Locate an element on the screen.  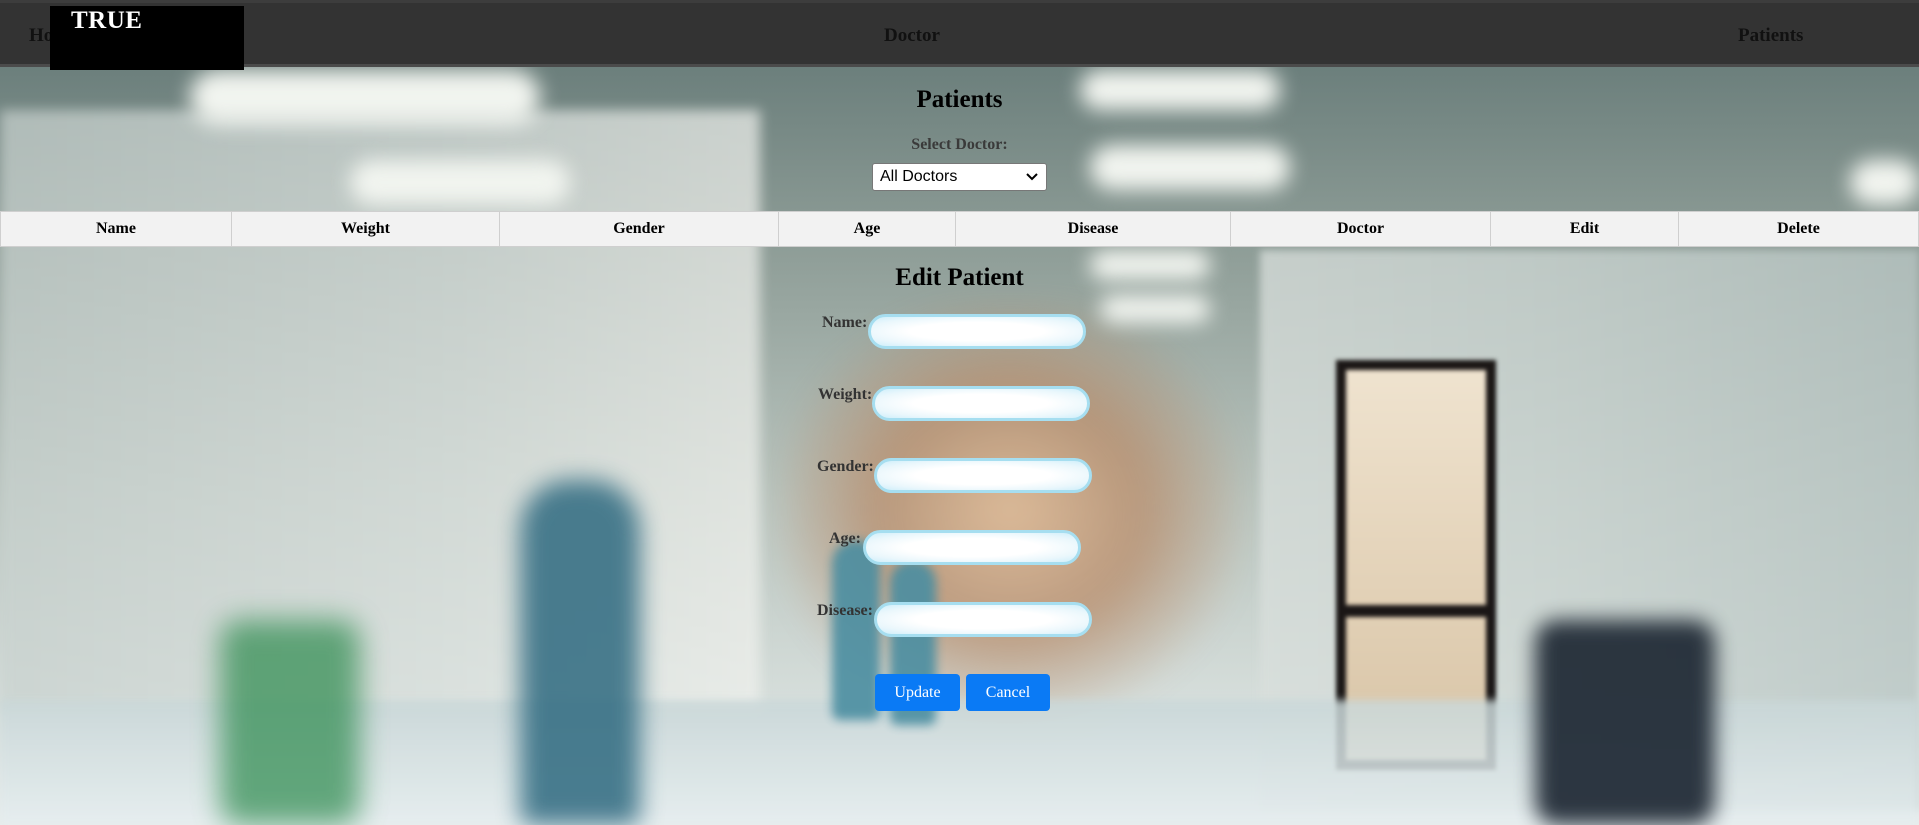
select-doctor-label: Select Doctor: is located at coordinates (959, 144).